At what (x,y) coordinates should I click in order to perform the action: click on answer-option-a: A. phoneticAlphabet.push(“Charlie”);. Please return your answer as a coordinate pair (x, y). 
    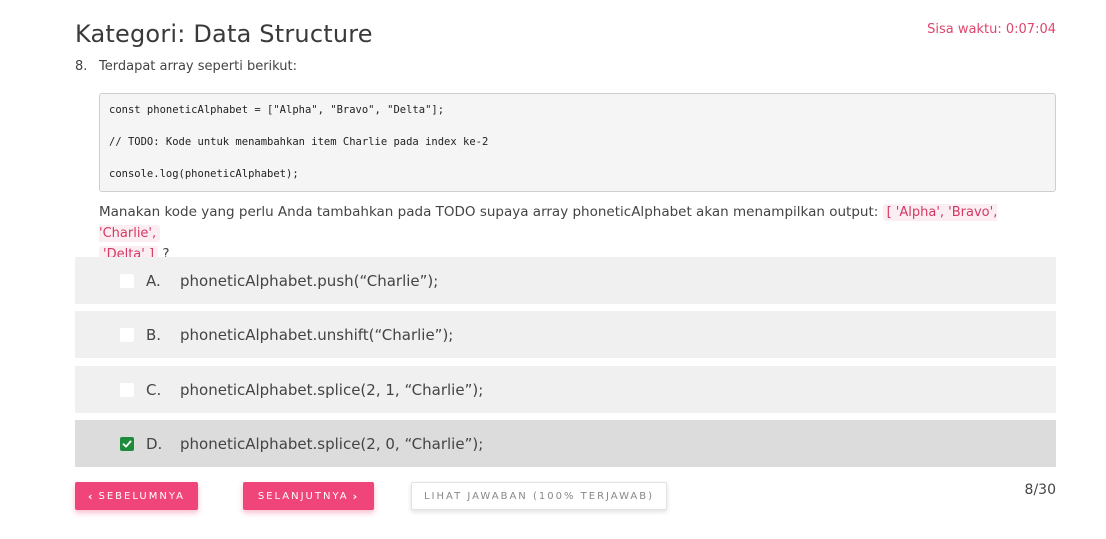
    Looking at the image, I should click on (565, 280).